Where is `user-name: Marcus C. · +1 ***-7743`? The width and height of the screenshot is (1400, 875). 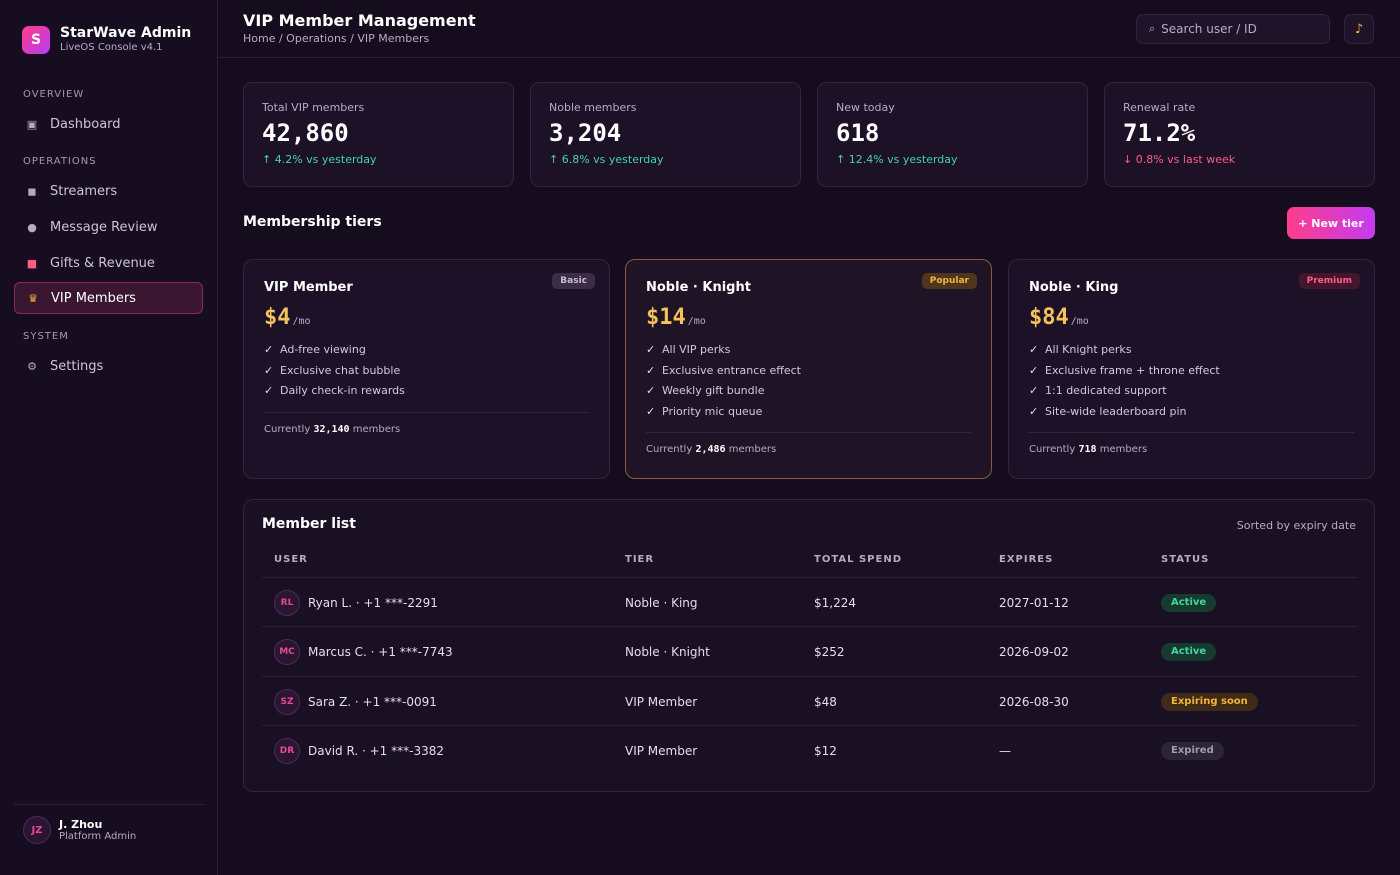 user-name: Marcus C. · +1 ***-7743 is located at coordinates (380, 651).